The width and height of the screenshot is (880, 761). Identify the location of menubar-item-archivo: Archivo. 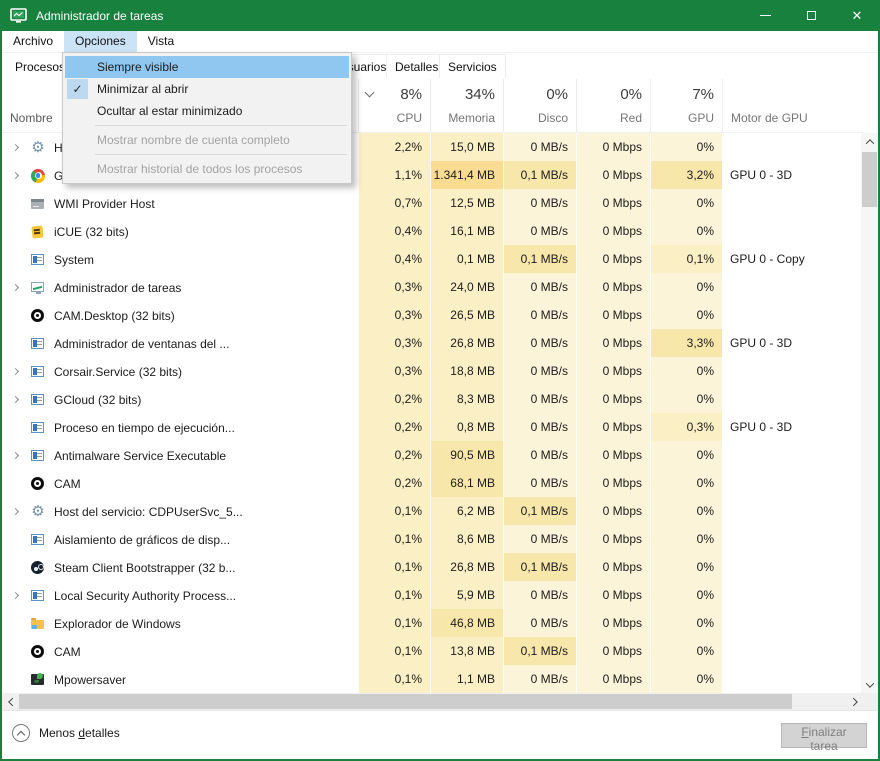
(33, 41).